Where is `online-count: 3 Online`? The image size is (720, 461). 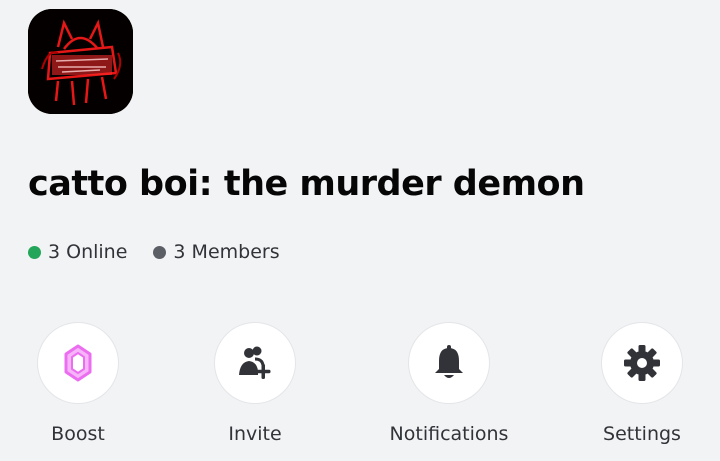
online-count: 3 Online is located at coordinates (77, 252).